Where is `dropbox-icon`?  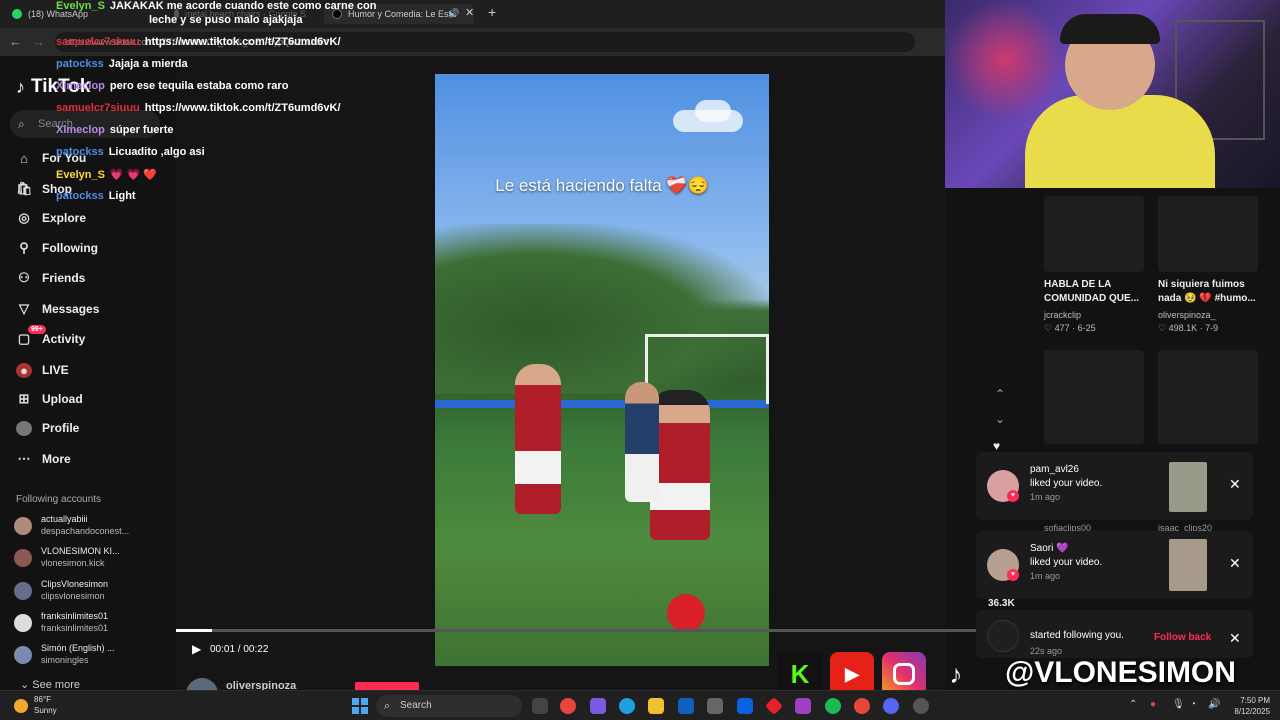
dropbox-icon is located at coordinates (745, 706).